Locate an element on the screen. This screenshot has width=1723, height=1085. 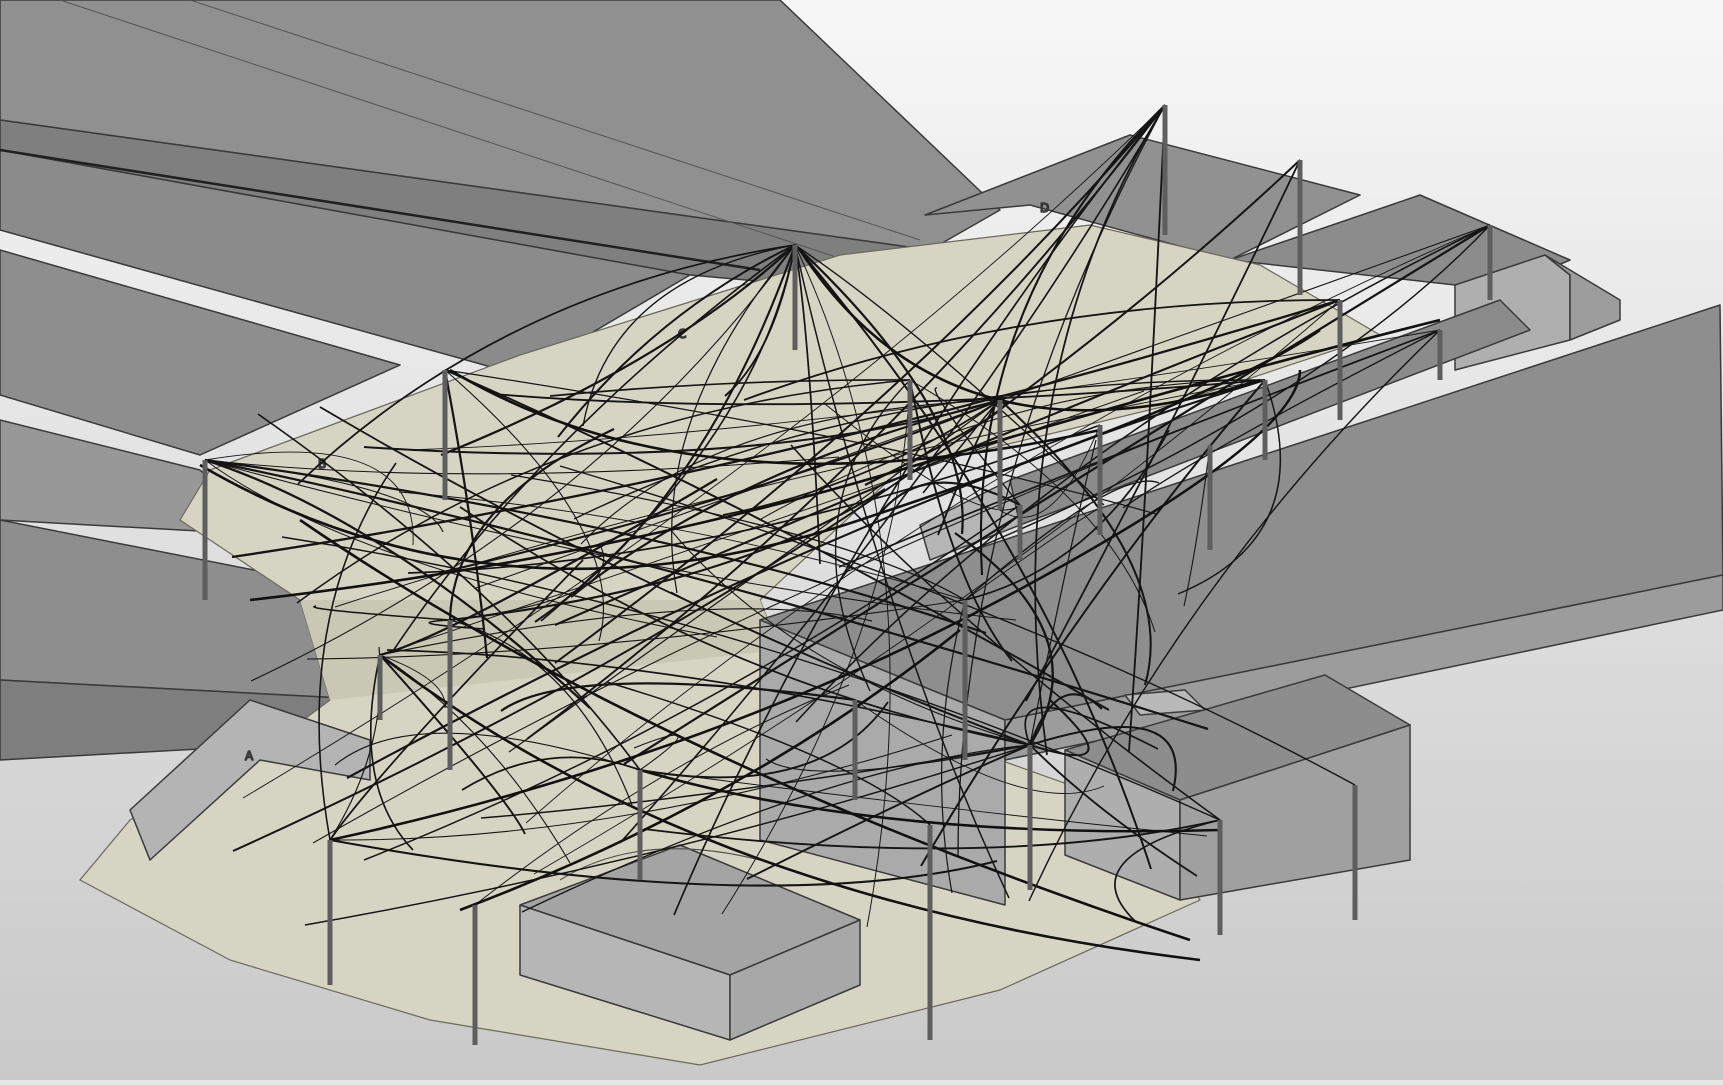
zone-label-d: D is located at coordinates (1044, 208).